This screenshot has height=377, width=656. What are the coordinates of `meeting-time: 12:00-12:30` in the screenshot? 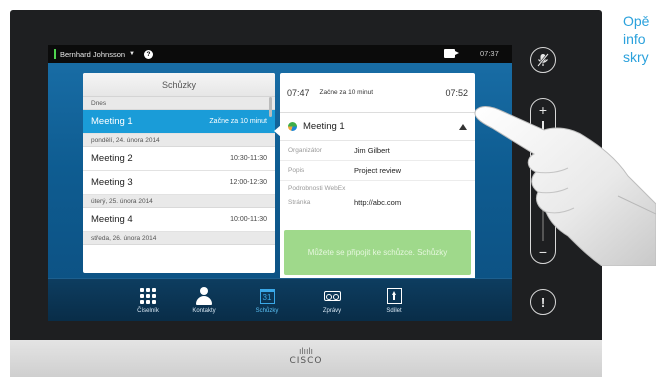 It's located at (248, 182).